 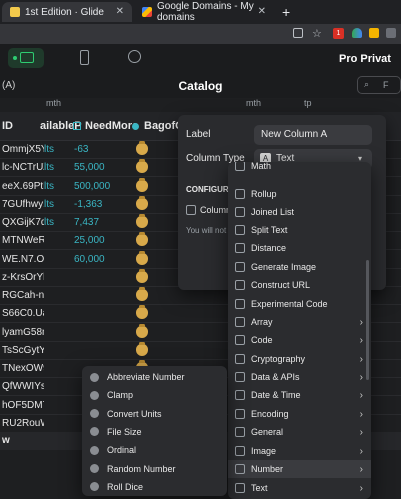 What do you see at coordinates (313, 135) in the screenshot?
I see `label-field: New Column A` at bounding box center [313, 135].